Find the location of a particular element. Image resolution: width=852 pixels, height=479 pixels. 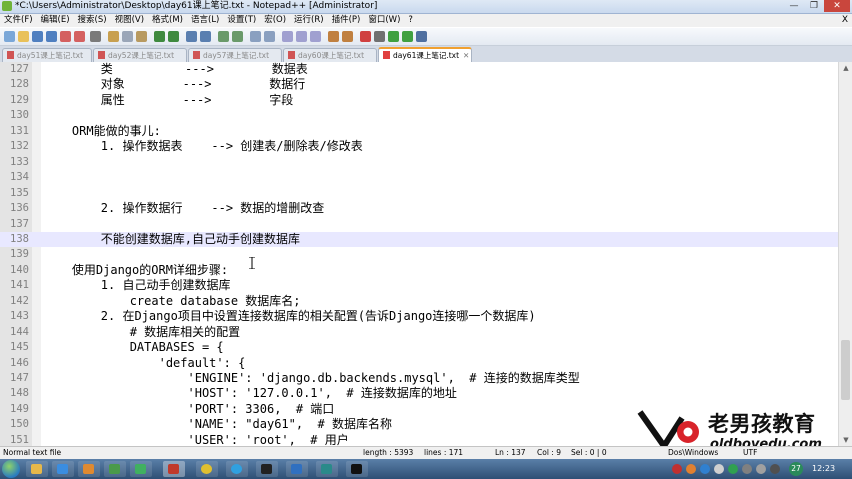

taskbar-media-button is located at coordinates (89, 469).